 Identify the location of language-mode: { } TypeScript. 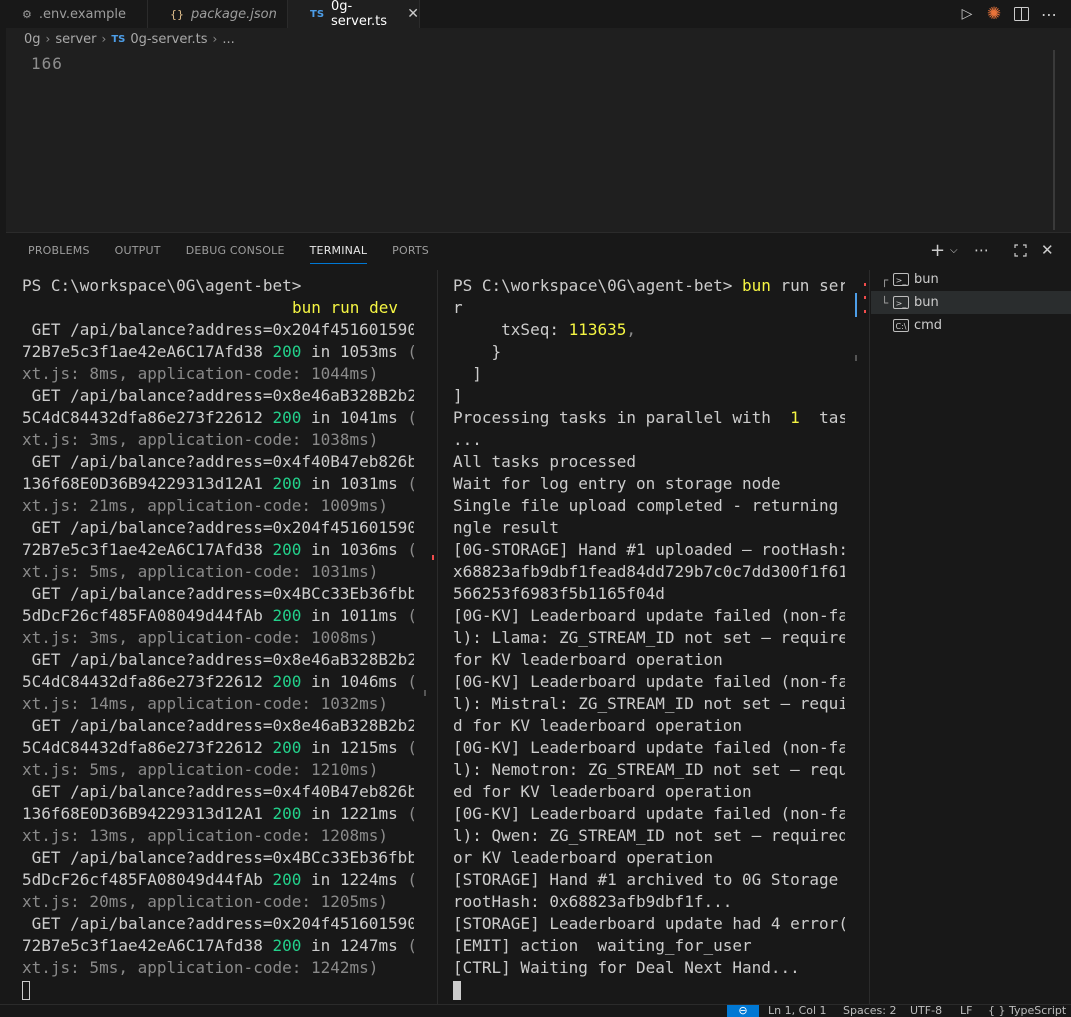
(1027, 1010).